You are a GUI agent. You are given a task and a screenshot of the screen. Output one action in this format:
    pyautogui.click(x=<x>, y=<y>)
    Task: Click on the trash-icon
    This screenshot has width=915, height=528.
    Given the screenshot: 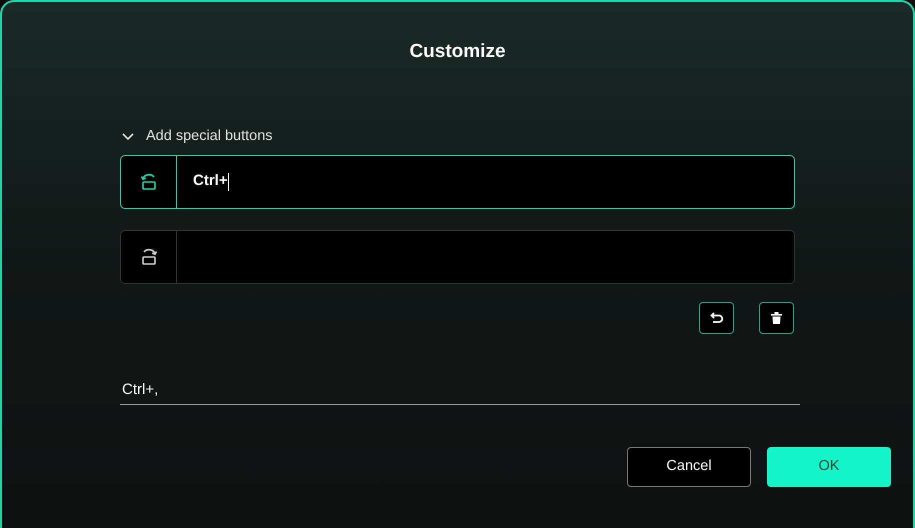 What is the action you would take?
    pyautogui.click(x=776, y=318)
    